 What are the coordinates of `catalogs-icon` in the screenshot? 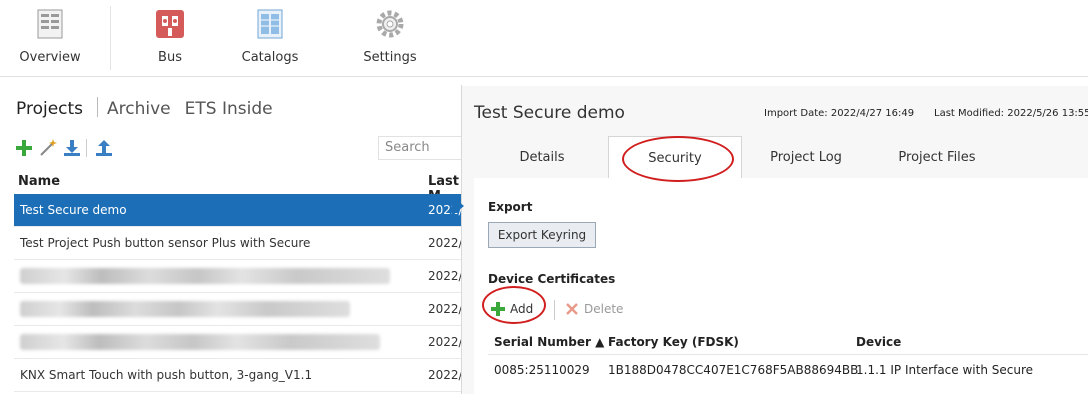 It's located at (270, 24).